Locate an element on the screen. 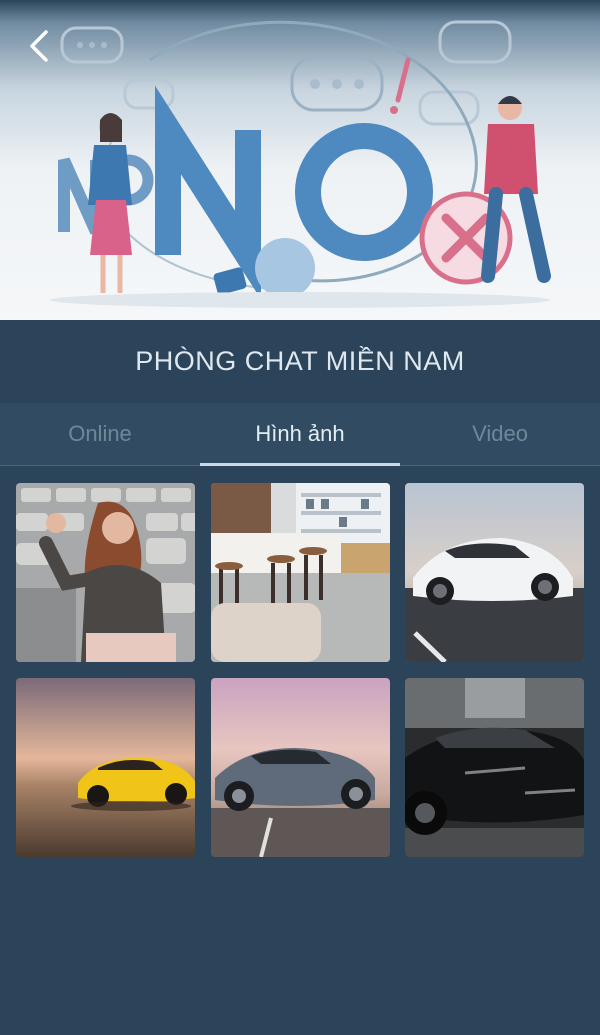  tab-images: Hình ảnh is located at coordinates (300, 434).